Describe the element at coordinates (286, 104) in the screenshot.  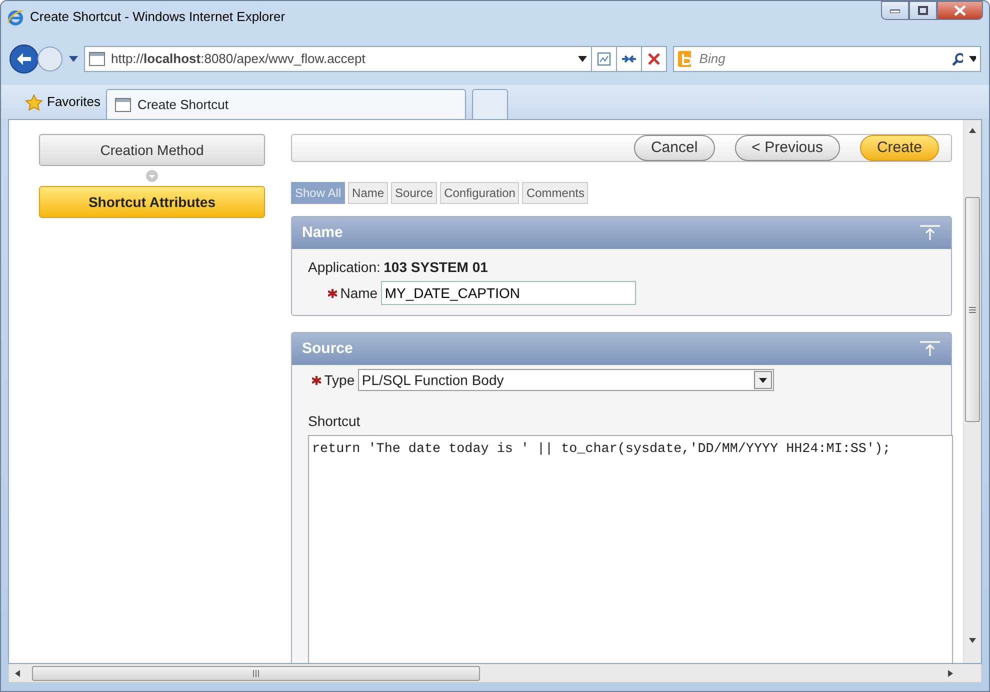
I see `browser-tab: Create Shortcut` at that location.